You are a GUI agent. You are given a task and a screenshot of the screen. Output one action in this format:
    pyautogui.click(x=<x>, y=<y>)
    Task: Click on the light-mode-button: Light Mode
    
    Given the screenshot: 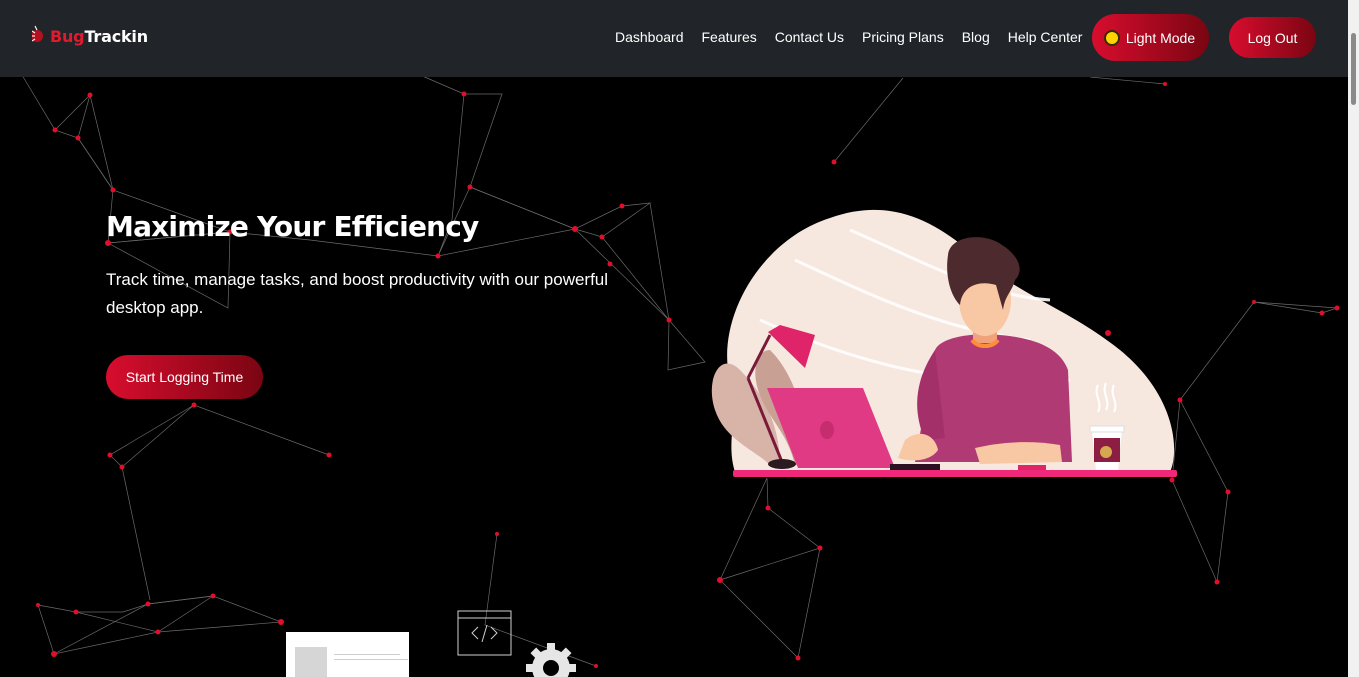 What is the action you would take?
    pyautogui.click(x=1150, y=37)
    